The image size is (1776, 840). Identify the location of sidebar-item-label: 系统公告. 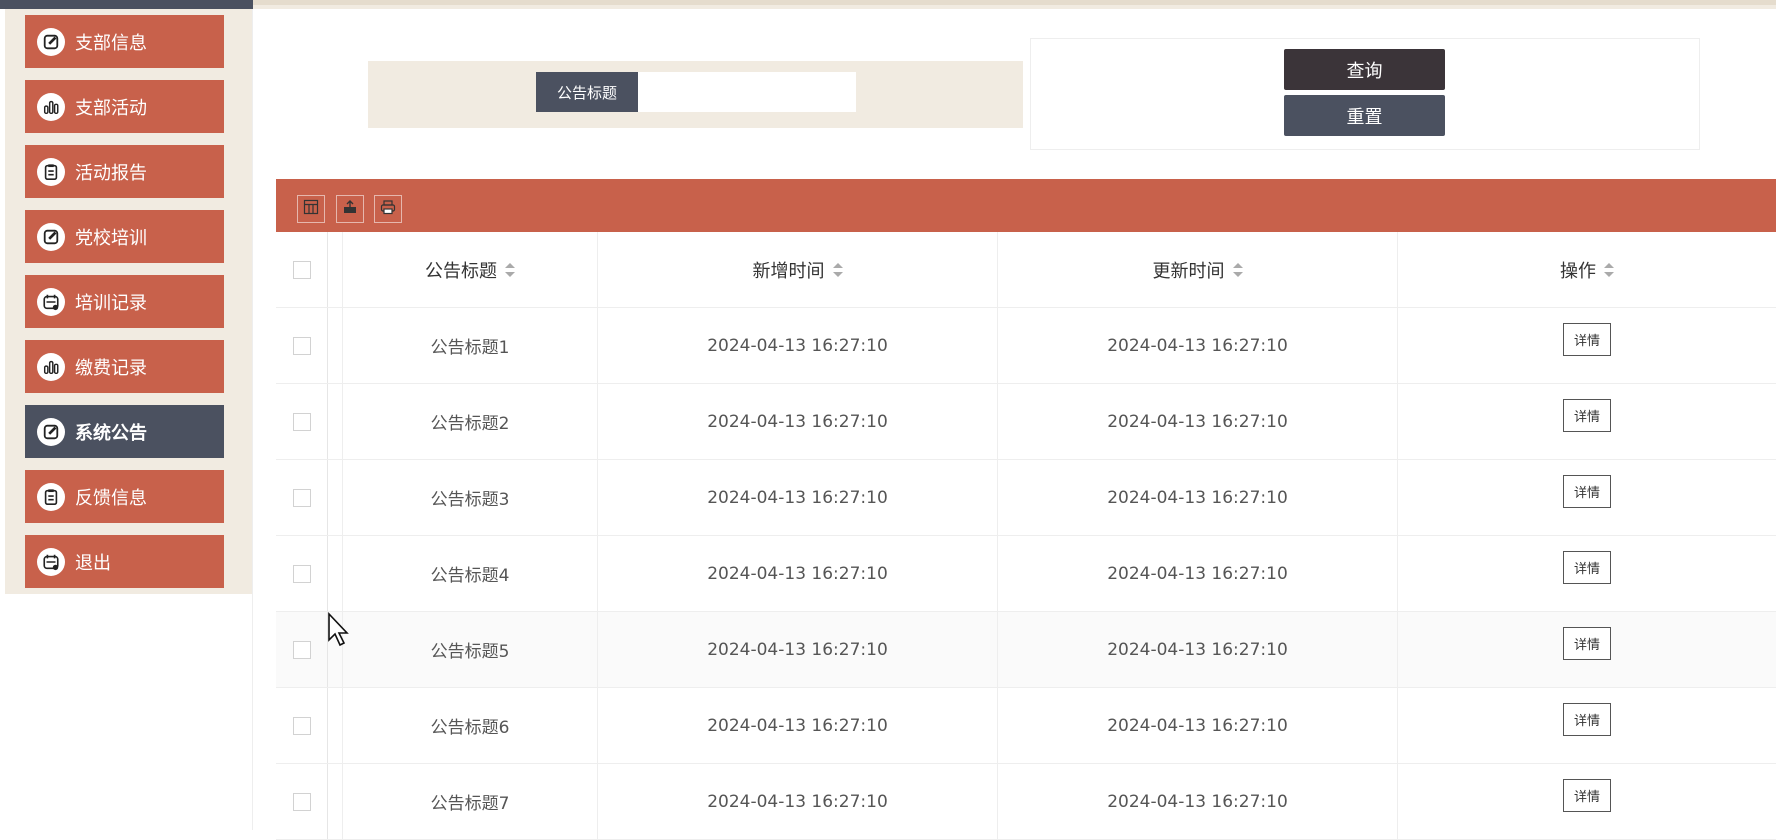
(111, 433).